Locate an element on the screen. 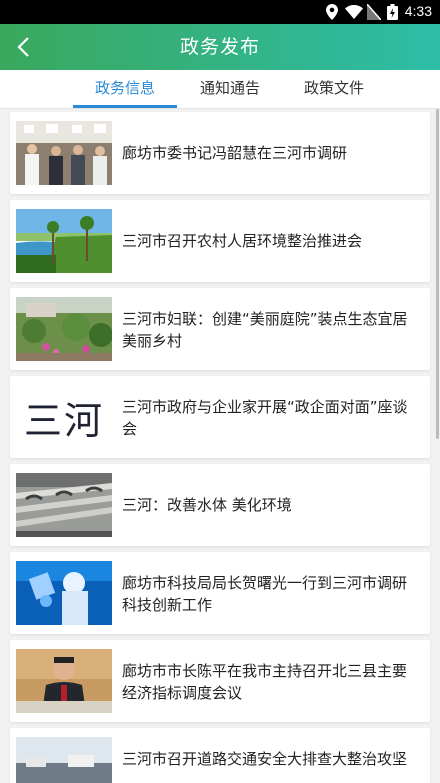  news-item: 廊坊市科技局局长贺曙光一行到三河市调研科技创新工作 is located at coordinates (220, 593).